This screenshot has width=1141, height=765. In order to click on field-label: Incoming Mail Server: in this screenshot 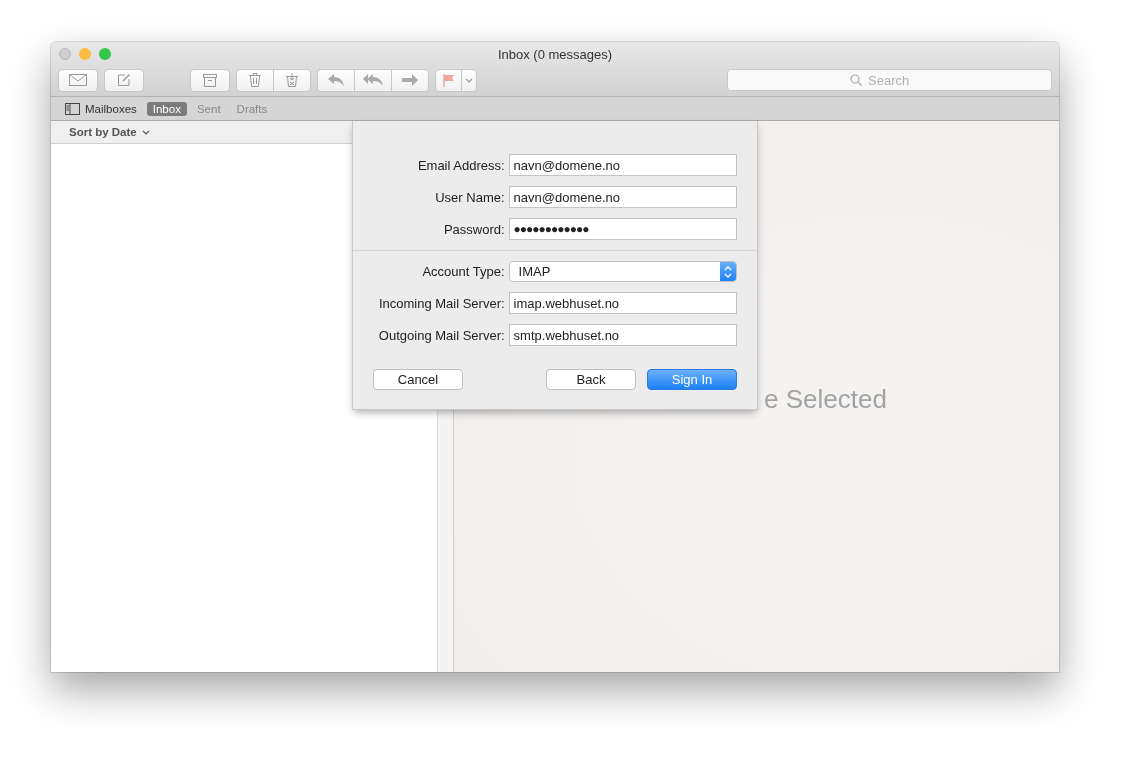, I will do `click(441, 303)`.